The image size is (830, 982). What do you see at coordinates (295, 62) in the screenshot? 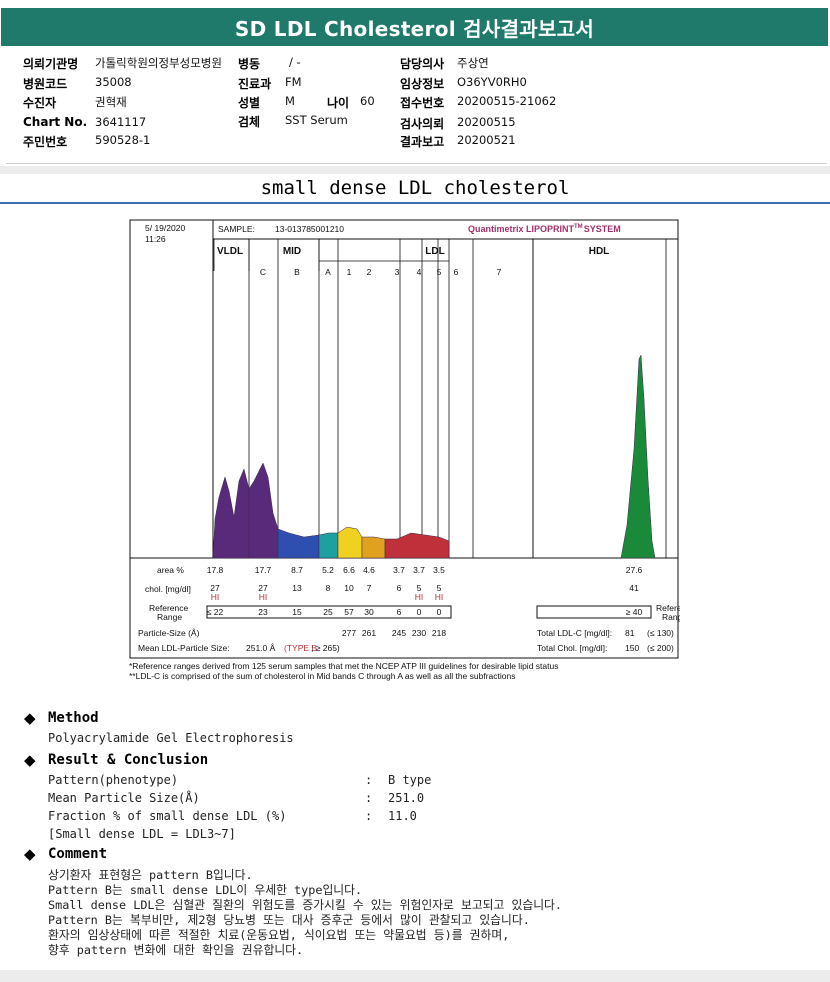
I see `ward-value: / -` at bounding box center [295, 62].